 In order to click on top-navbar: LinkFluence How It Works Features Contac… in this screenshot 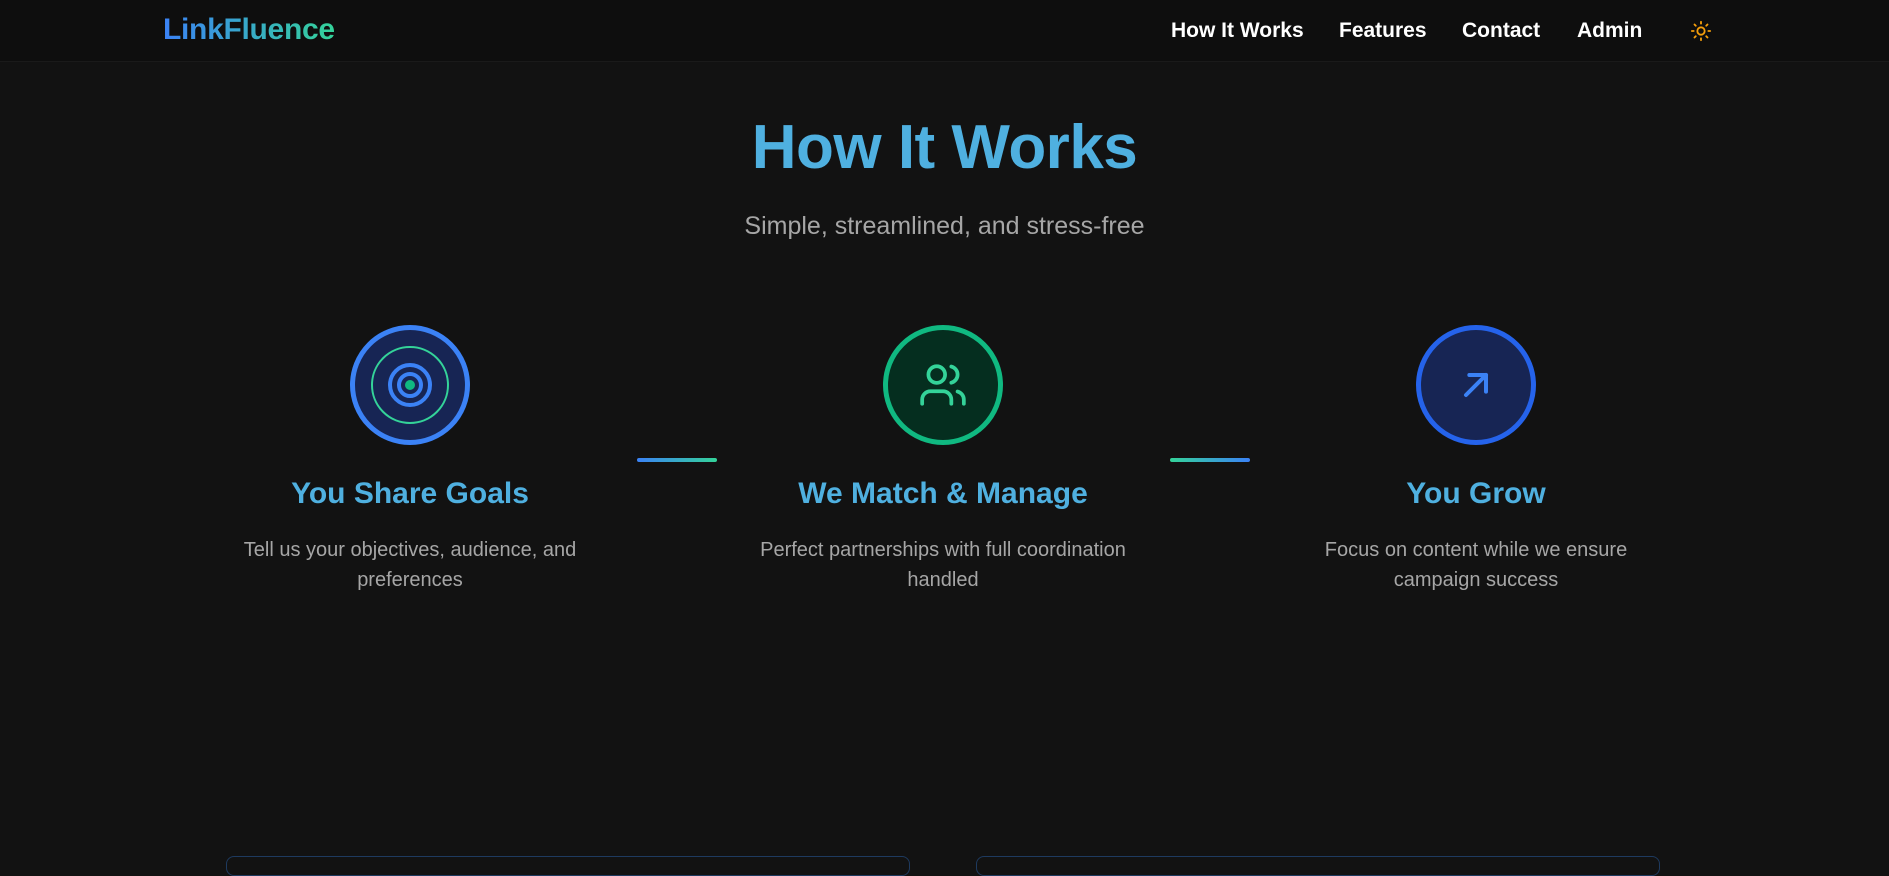, I will do `click(944, 31)`.